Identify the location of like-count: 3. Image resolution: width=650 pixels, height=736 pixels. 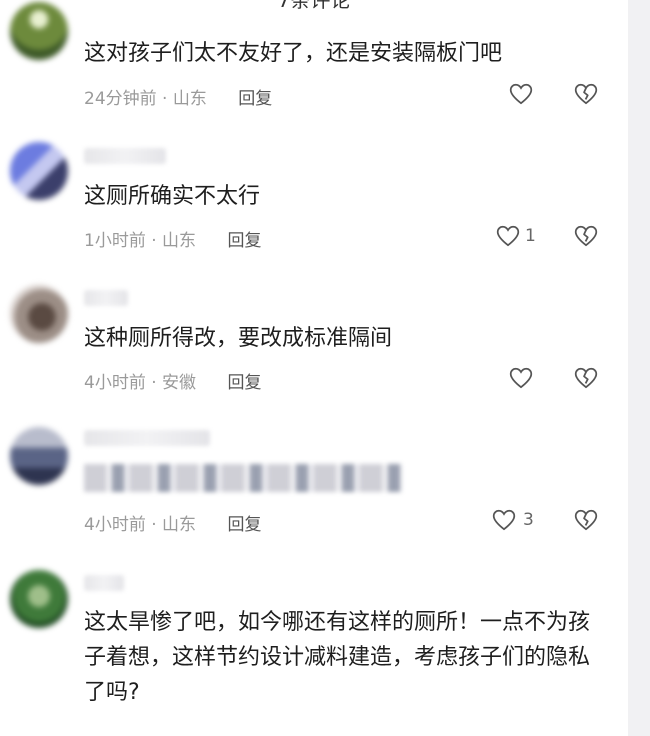
(528, 520).